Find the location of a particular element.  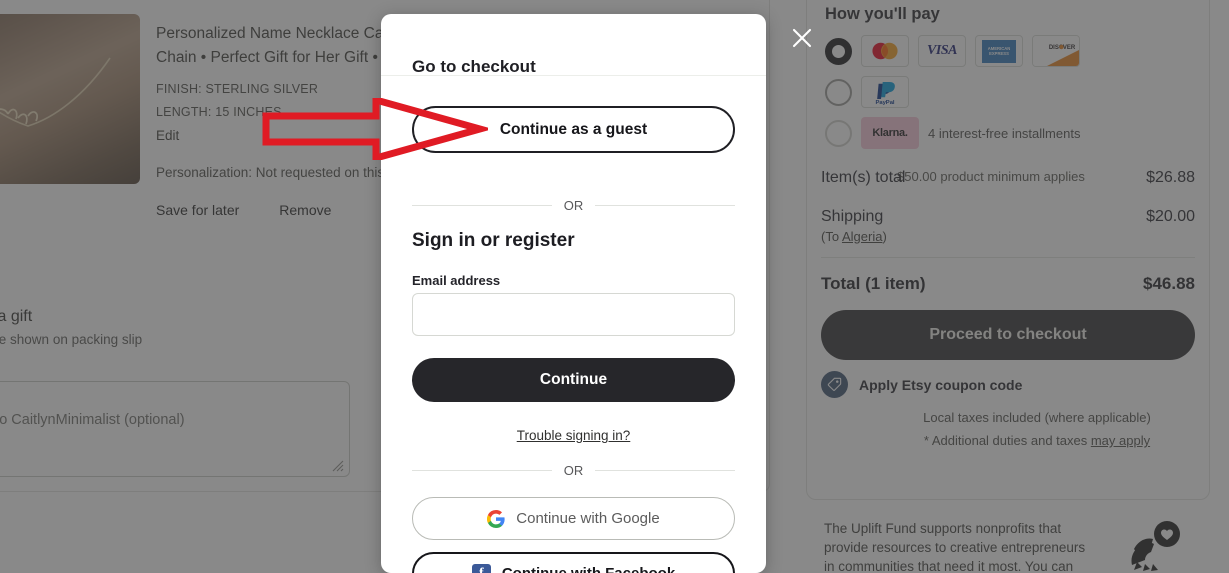

divider-line-left is located at coordinates (482, 205).